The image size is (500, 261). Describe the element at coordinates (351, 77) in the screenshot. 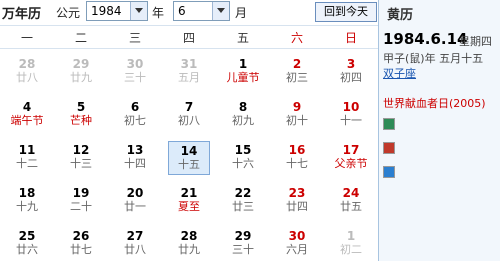

I see `lunar-label: 初四` at that location.